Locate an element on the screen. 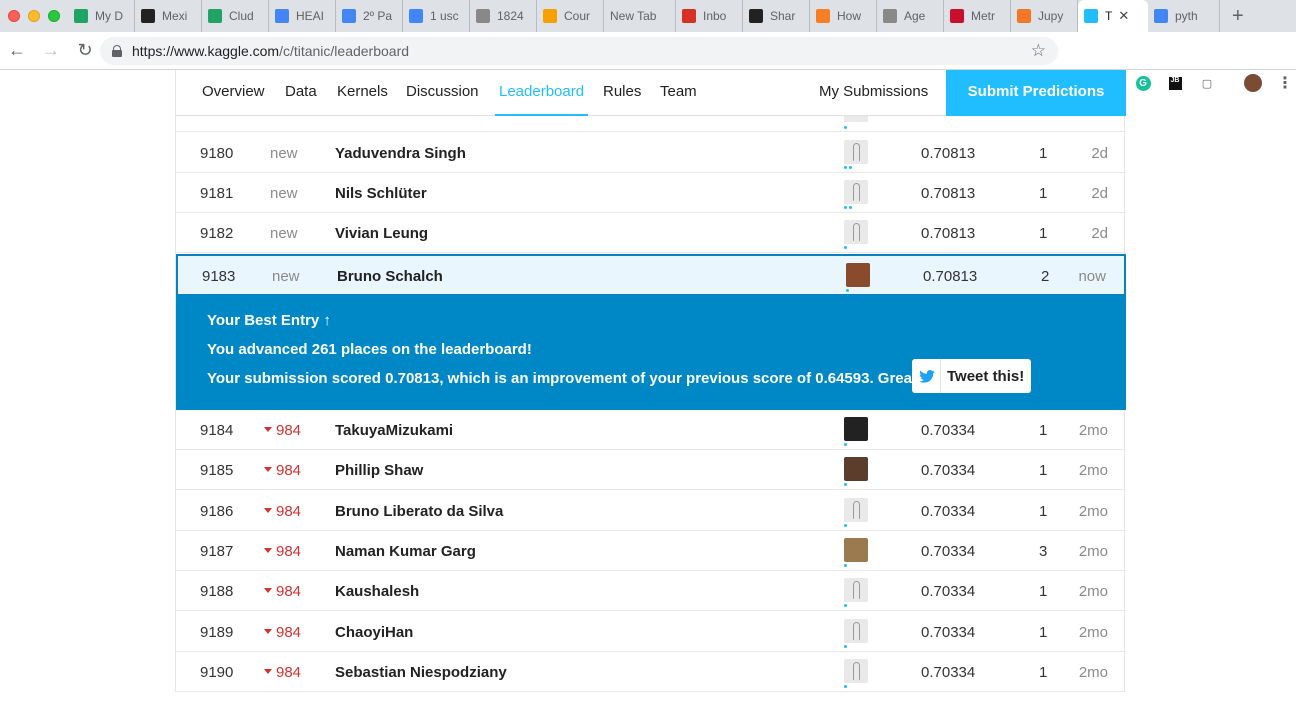 The image size is (1296, 702). close-tab-icon: ✕ is located at coordinates (1123, 16).